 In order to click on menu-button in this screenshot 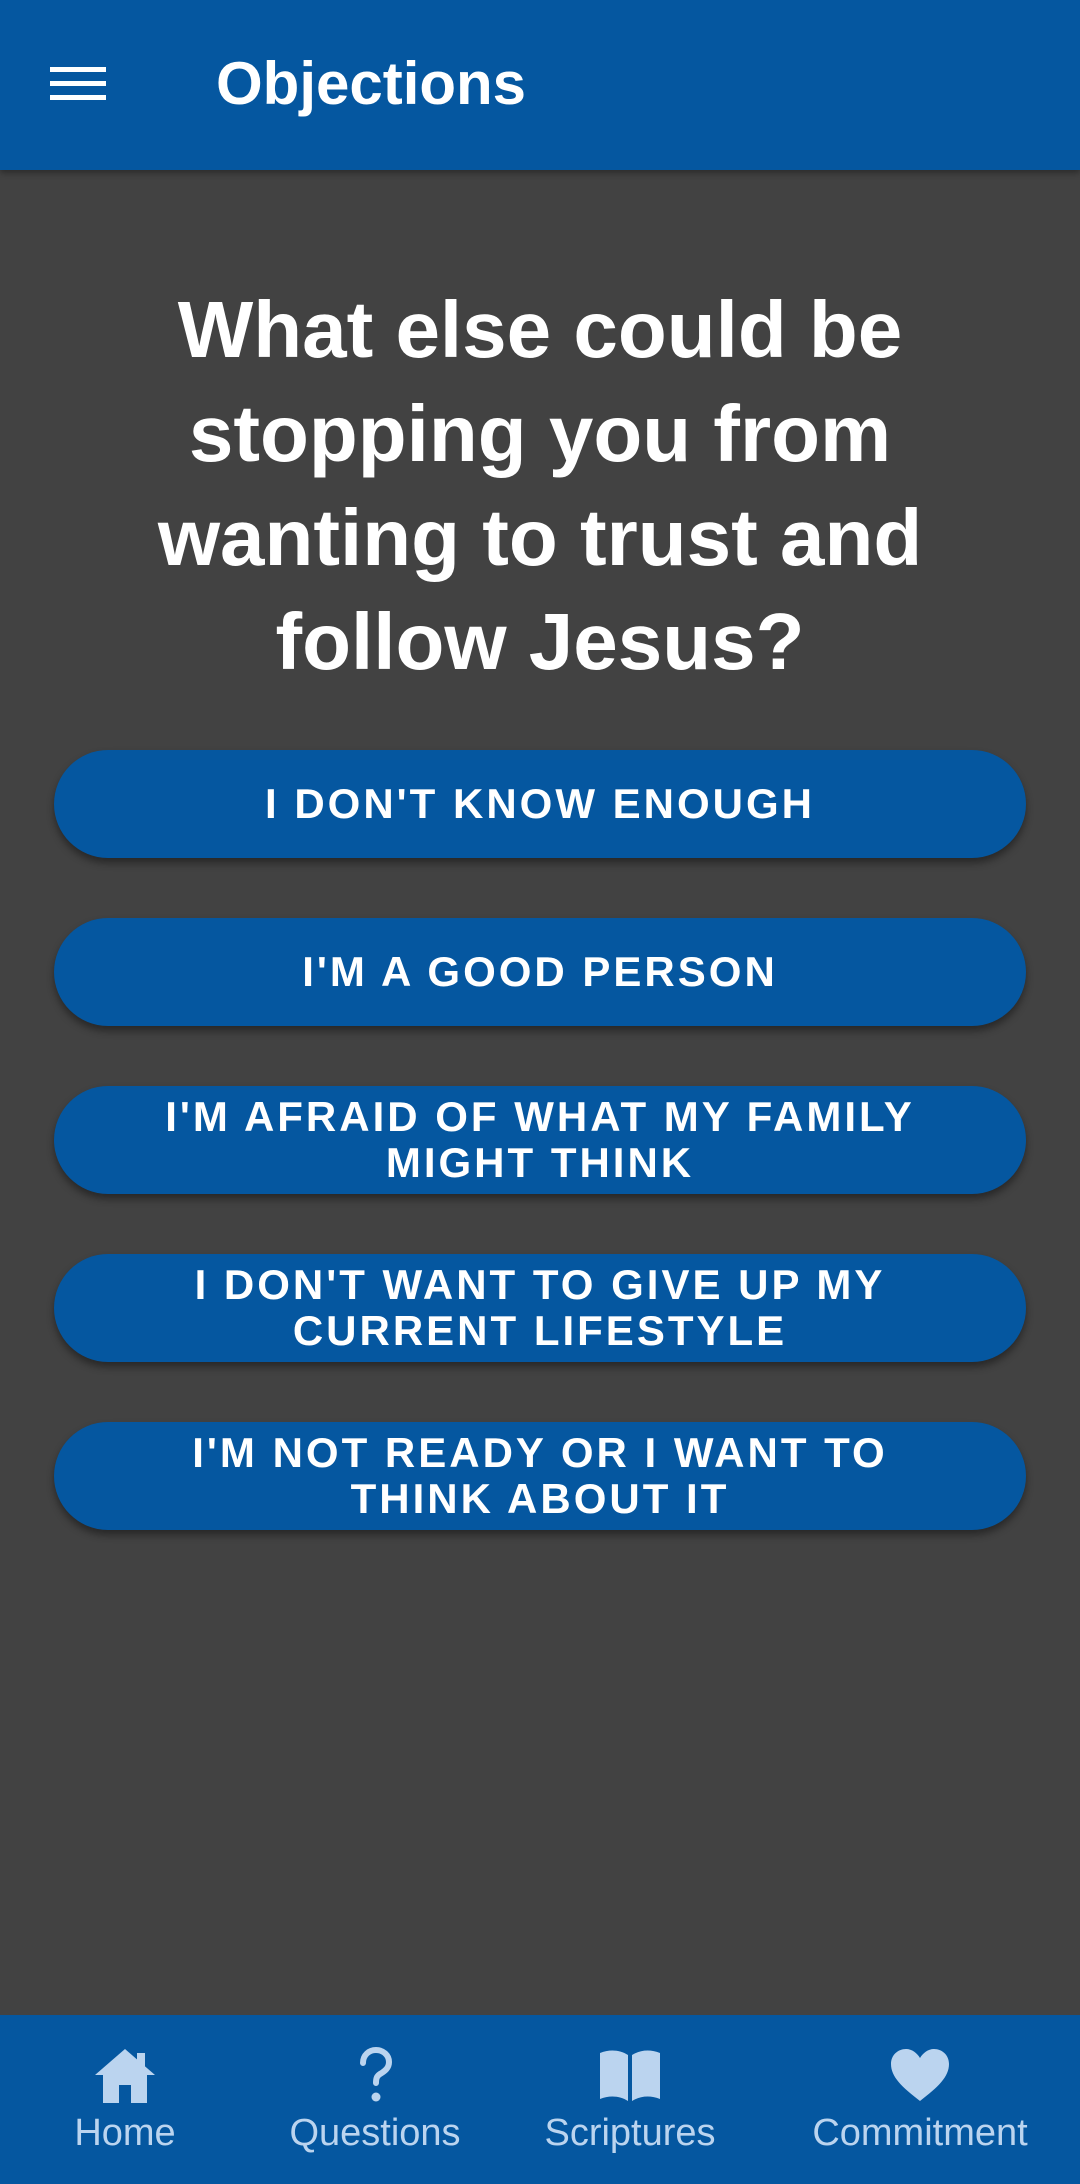, I will do `click(78, 85)`.